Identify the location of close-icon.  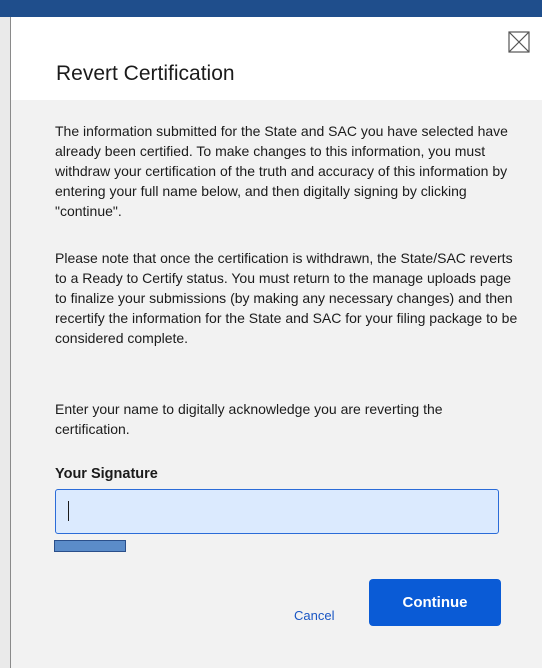
(519, 42).